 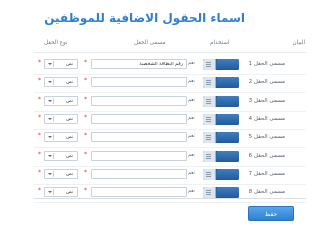 I want to click on header-use: استخدام, so click(x=220, y=43).